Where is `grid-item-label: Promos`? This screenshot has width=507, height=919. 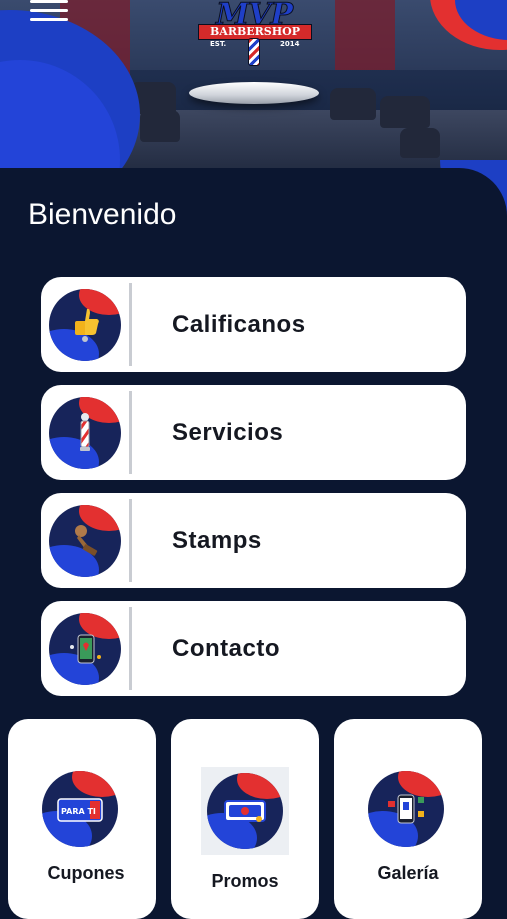 grid-item-label: Promos is located at coordinates (245, 881).